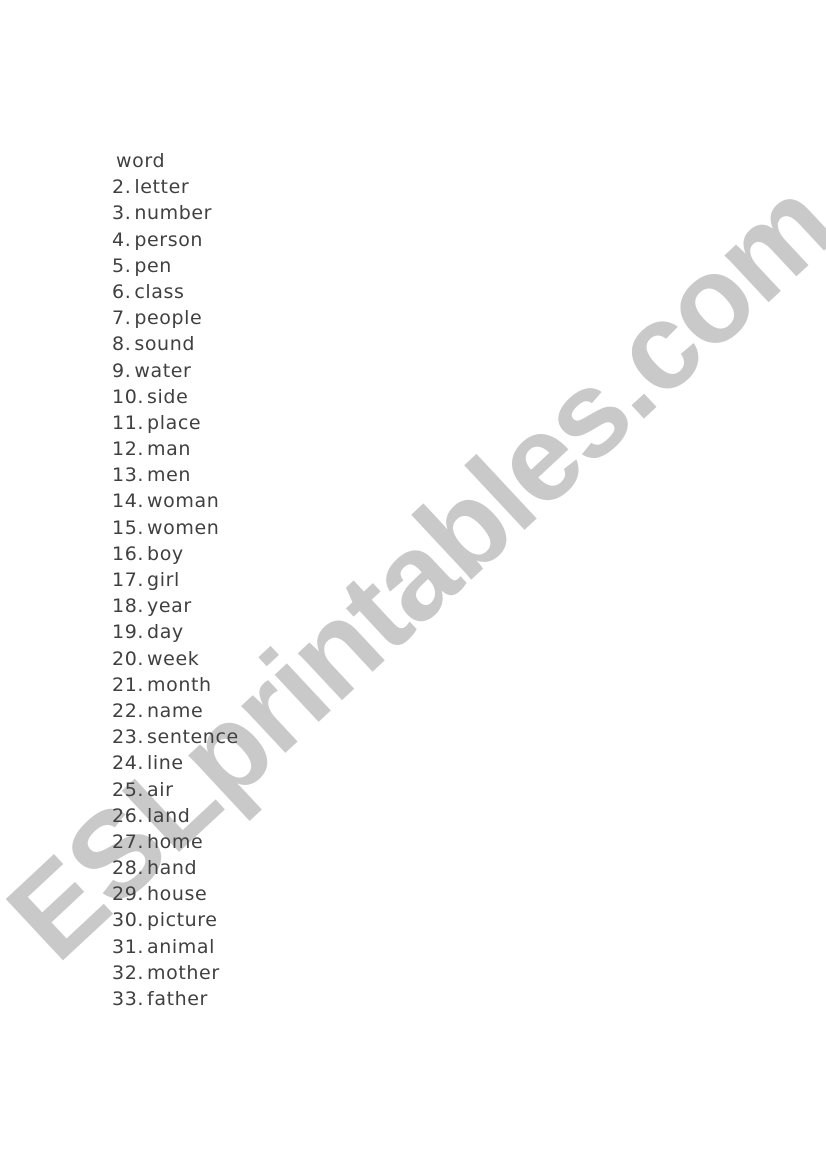 The height and width of the screenshot is (1169, 826). What do you see at coordinates (168, 396) in the screenshot?
I see `list-word: side` at bounding box center [168, 396].